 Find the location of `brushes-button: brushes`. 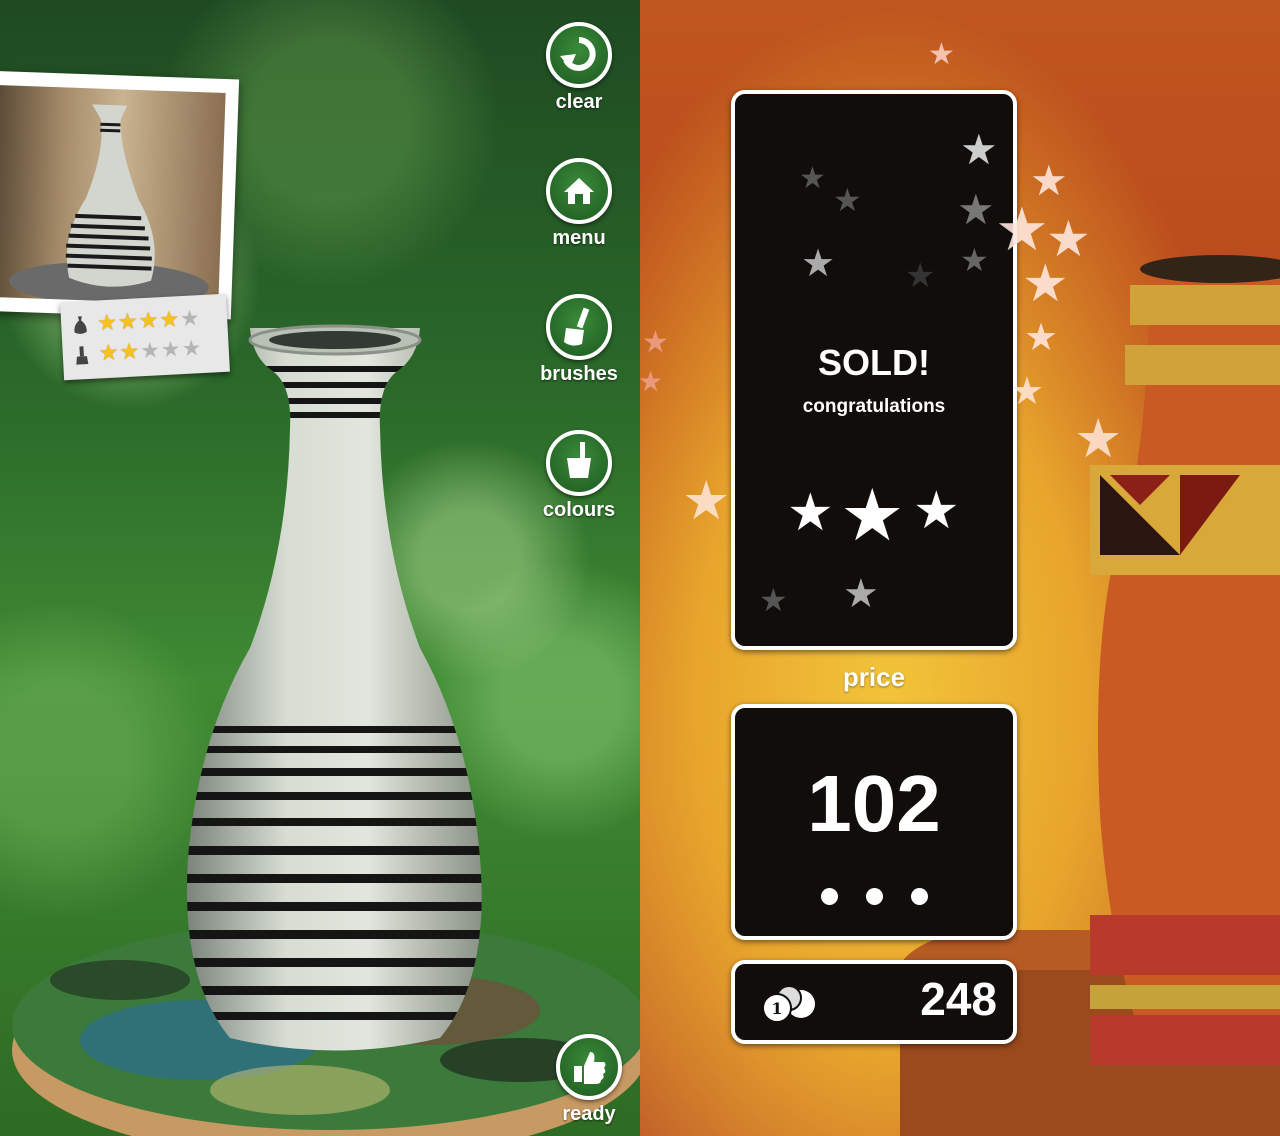

brushes-button: brushes is located at coordinates (579, 340).